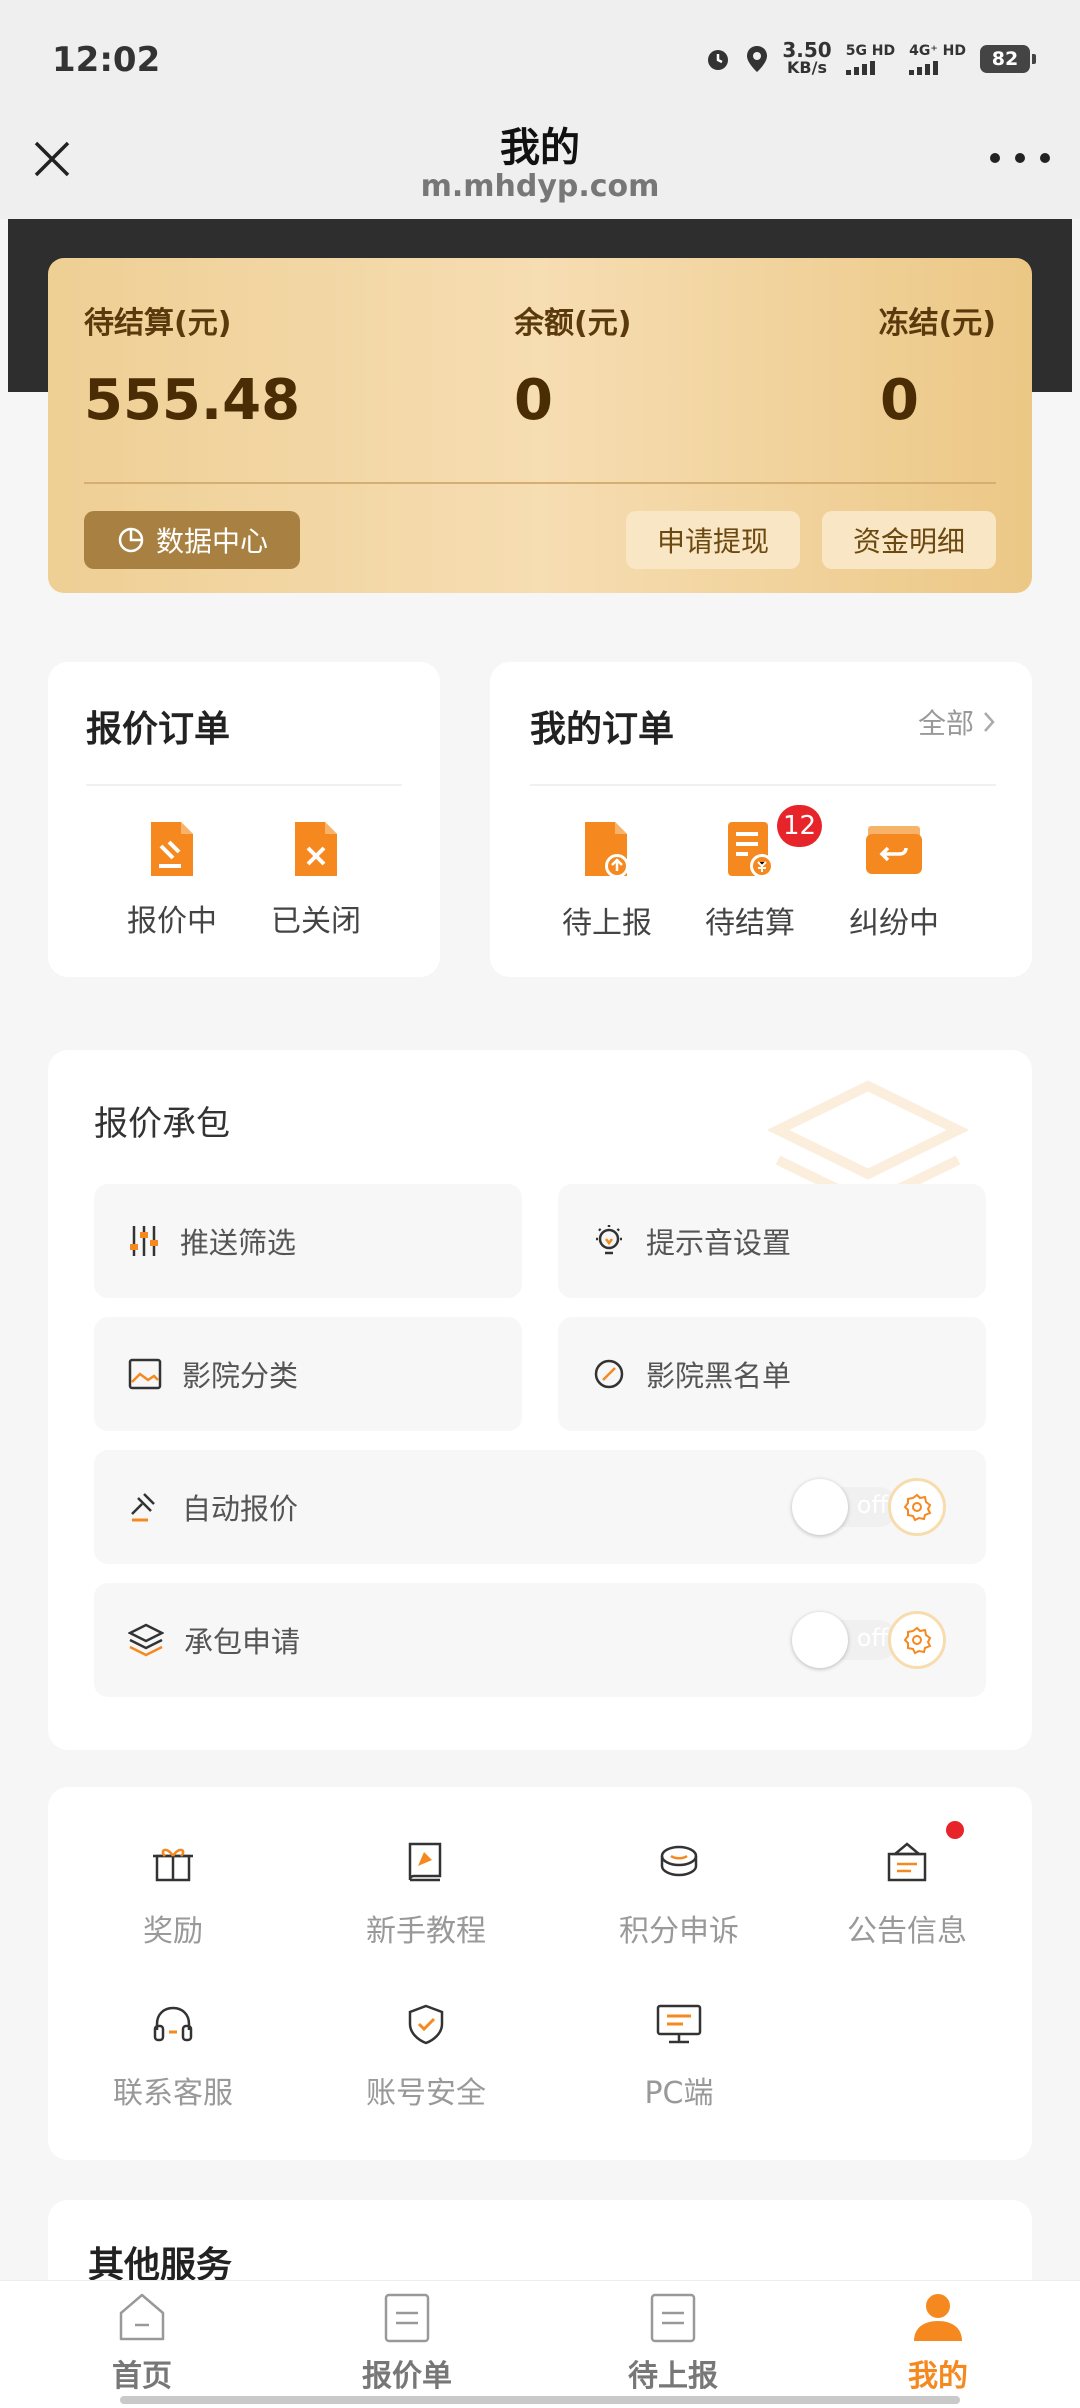 This screenshot has height=2408, width=1080. What do you see at coordinates (540, 2400) in the screenshot?
I see `home-indicator` at bounding box center [540, 2400].